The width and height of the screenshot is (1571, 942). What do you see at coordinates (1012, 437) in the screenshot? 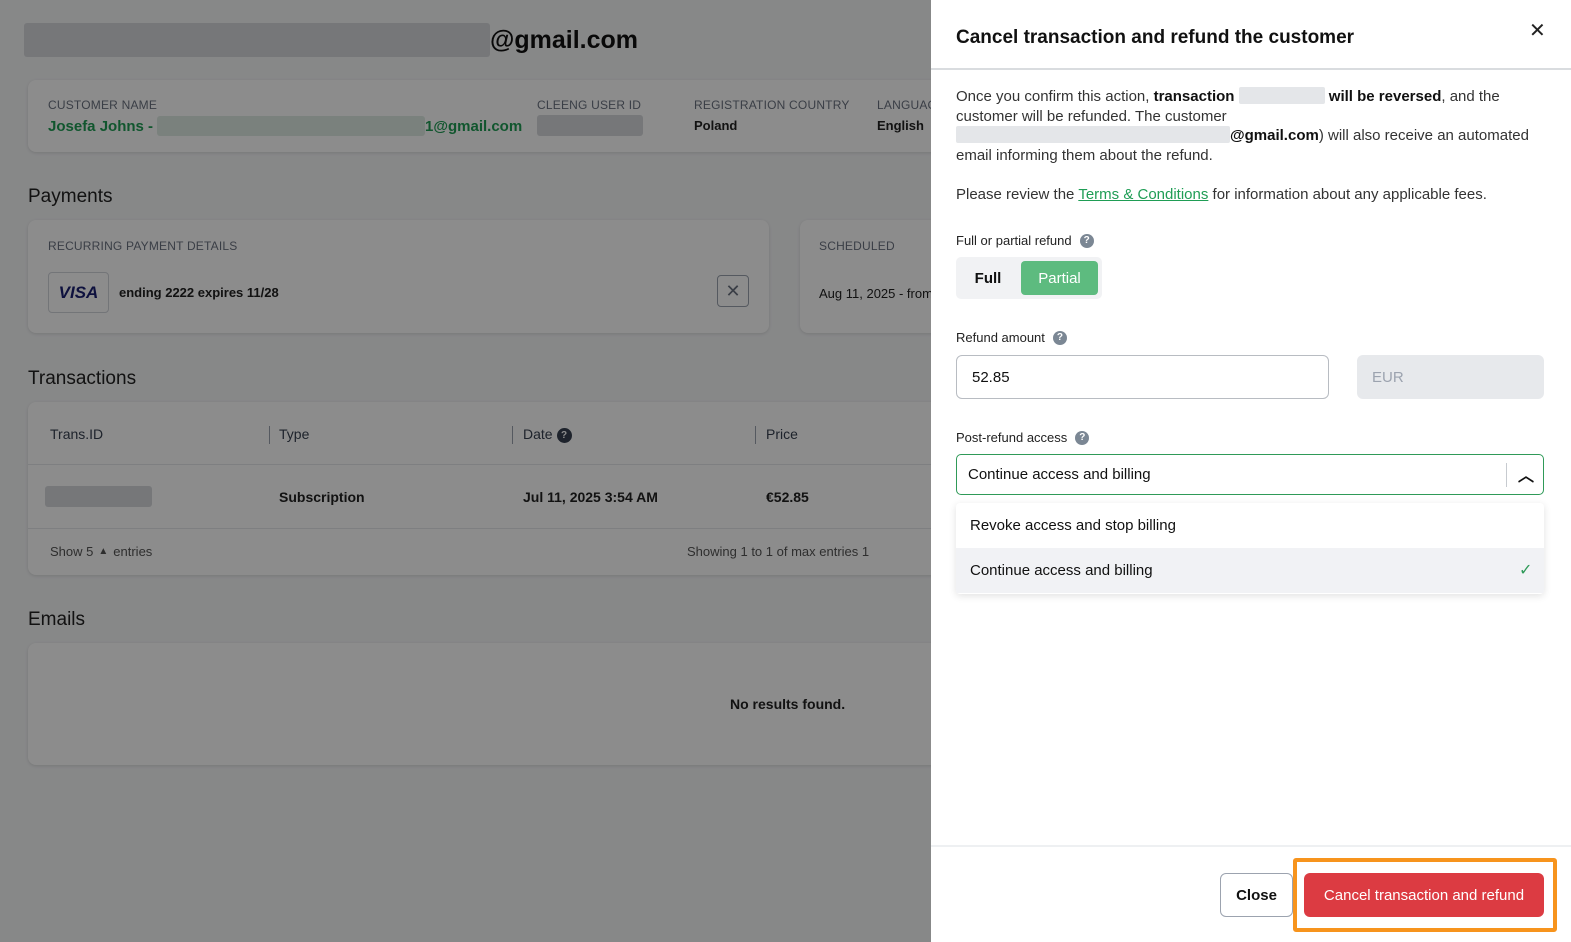
I see `post-refund-access-label-text: Post-refund access` at bounding box center [1012, 437].